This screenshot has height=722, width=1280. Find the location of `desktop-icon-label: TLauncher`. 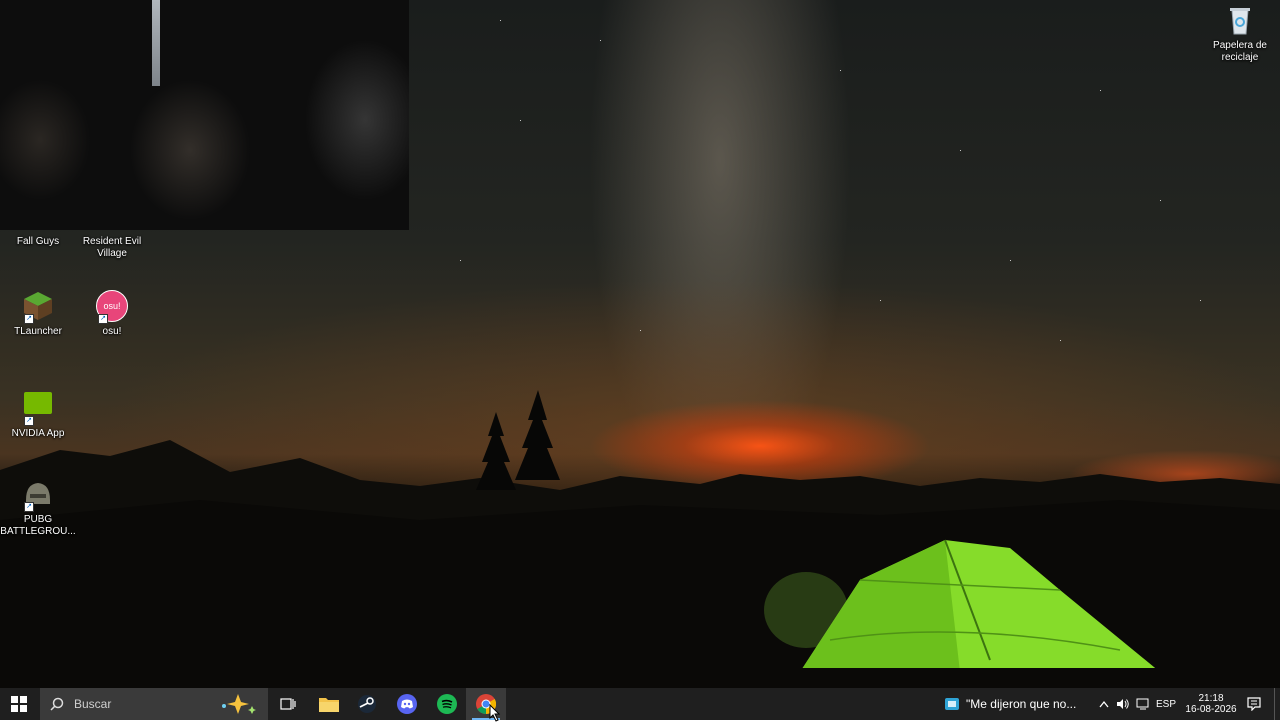

desktop-icon-label: TLauncher is located at coordinates (38, 331).